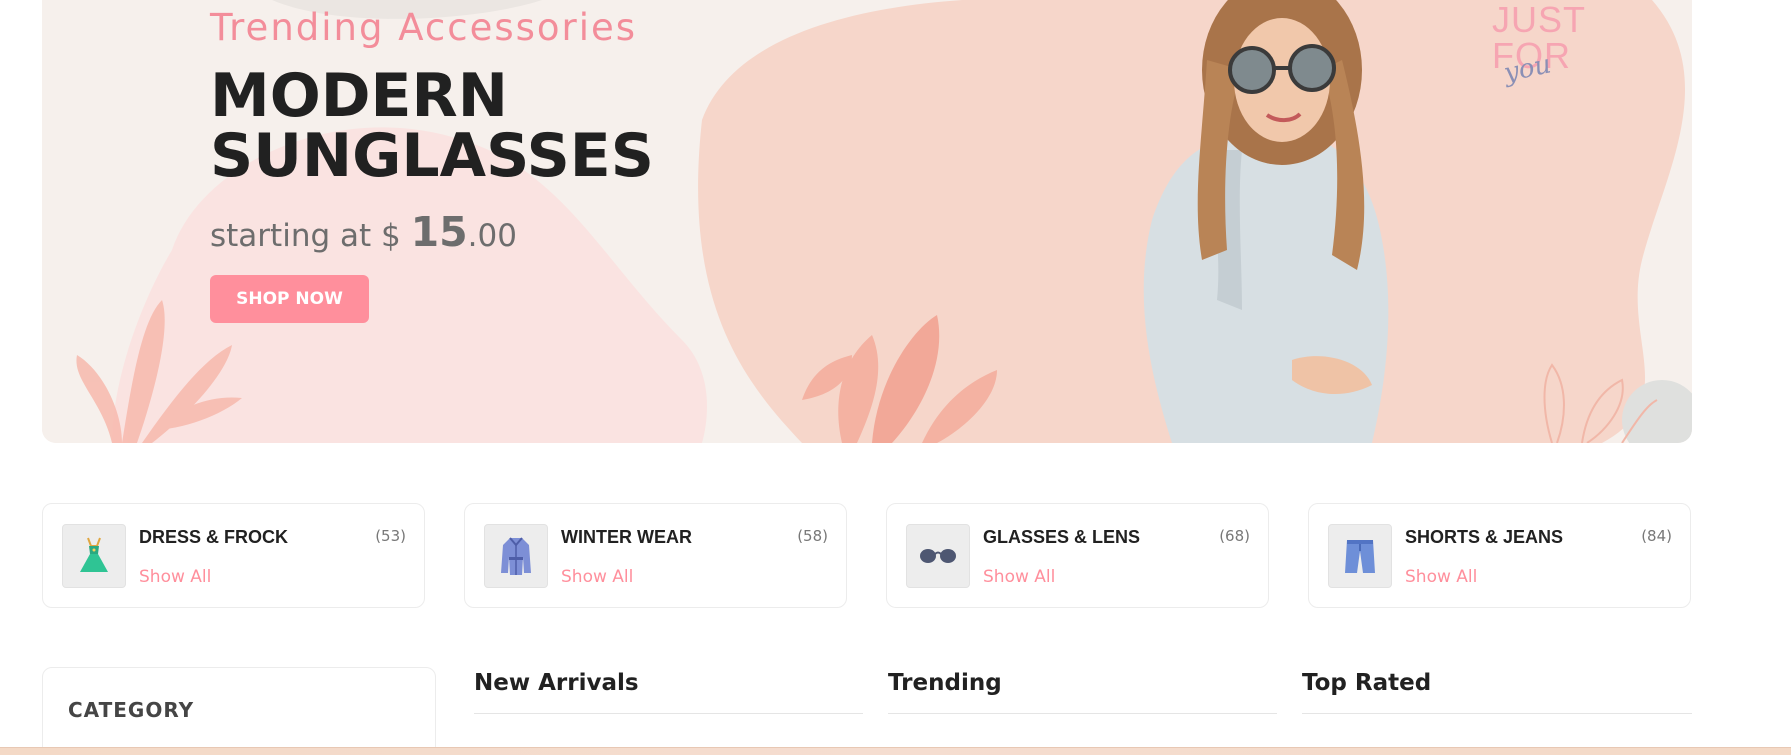  What do you see at coordinates (289, 299) in the screenshot?
I see `shop-now-button: SHOP NOW` at bounding box center [289, 299].